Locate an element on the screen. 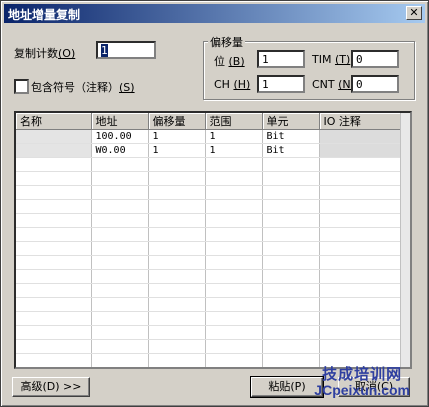  column-header-address: 地址 is located at coordinates (120, 121).